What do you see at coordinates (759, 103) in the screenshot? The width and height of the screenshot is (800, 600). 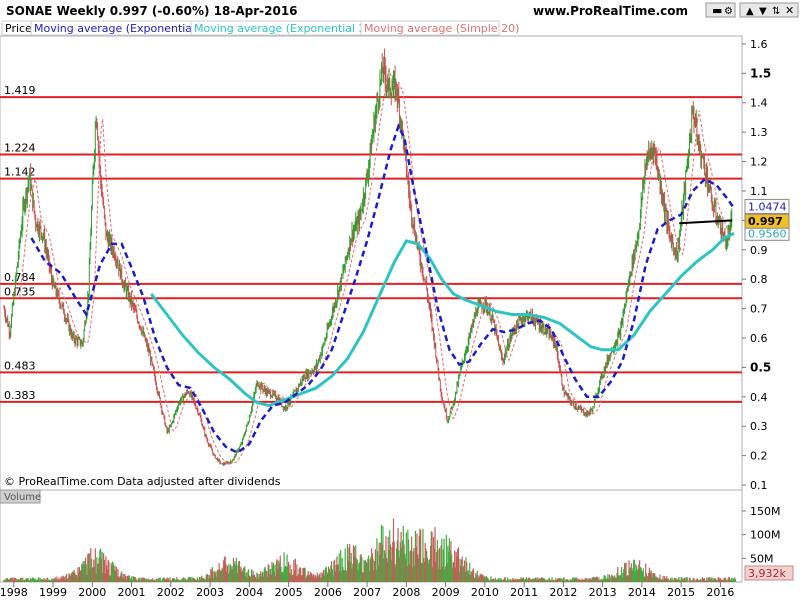 I see `y-tick-label: 1.4` at bounding box center [759, 103].